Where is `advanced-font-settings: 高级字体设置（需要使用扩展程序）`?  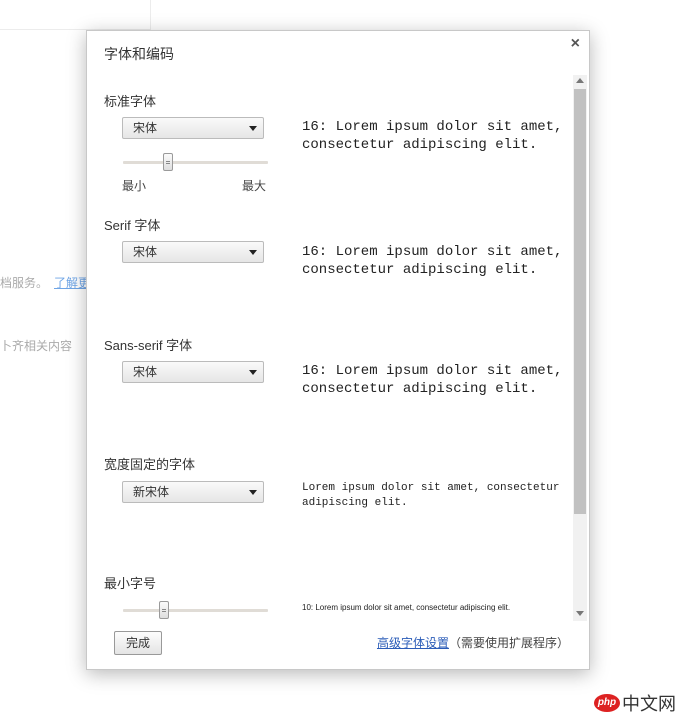 advanced-font-settings: 高级字体设置（需要使用扩展程序） is located at coordinates (473, 642).